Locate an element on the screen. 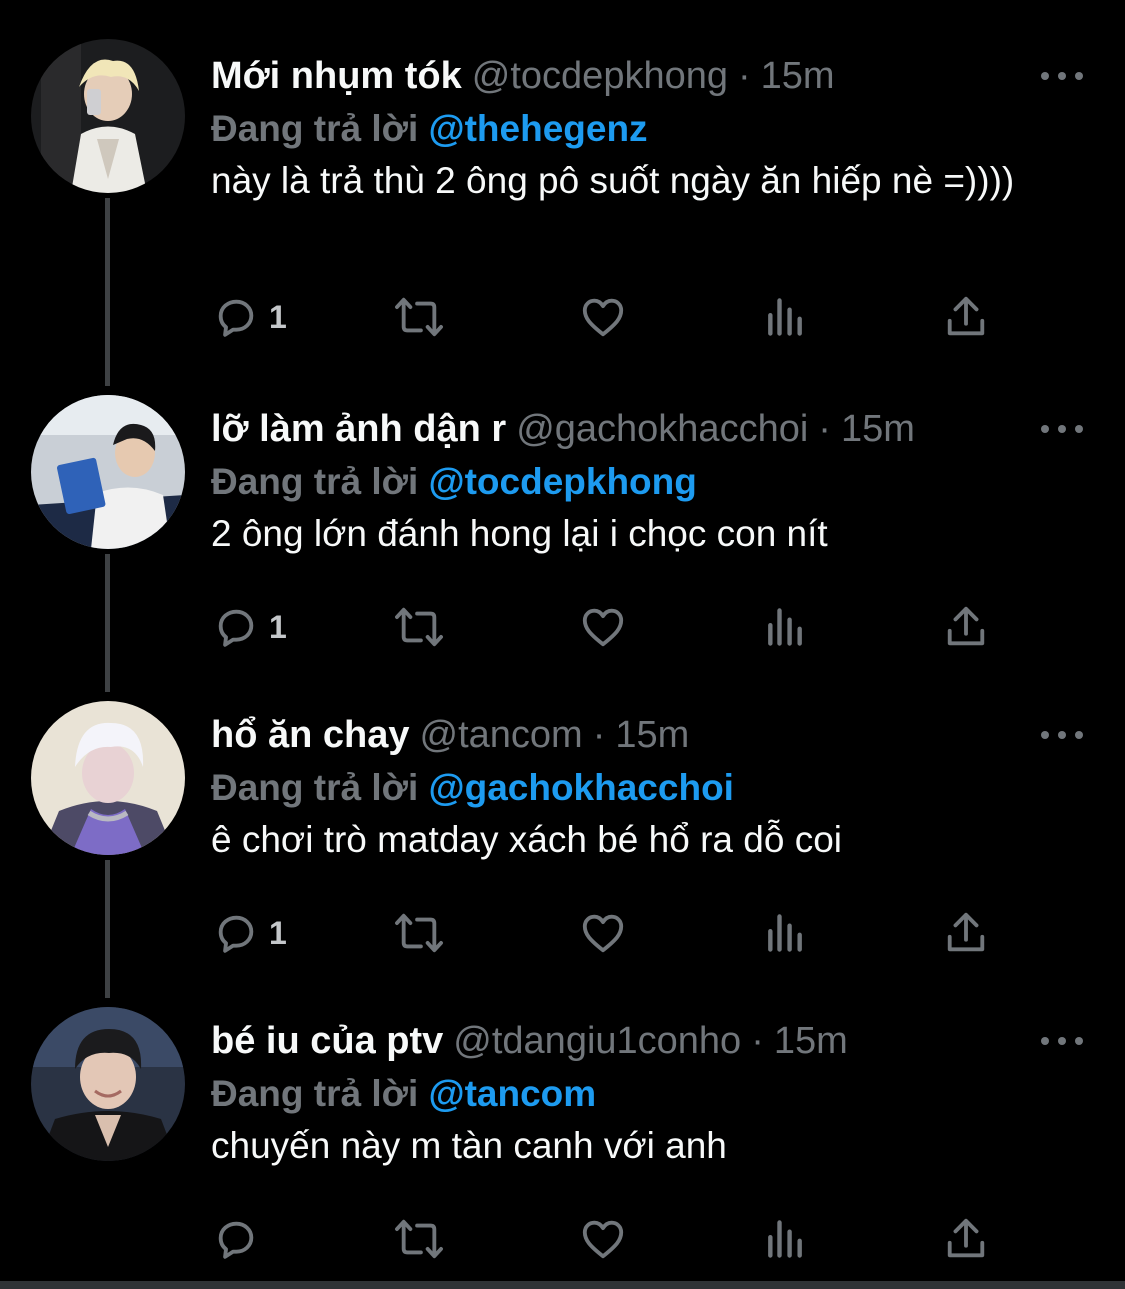  bottom-divider is located at coordinates (562, 1285).